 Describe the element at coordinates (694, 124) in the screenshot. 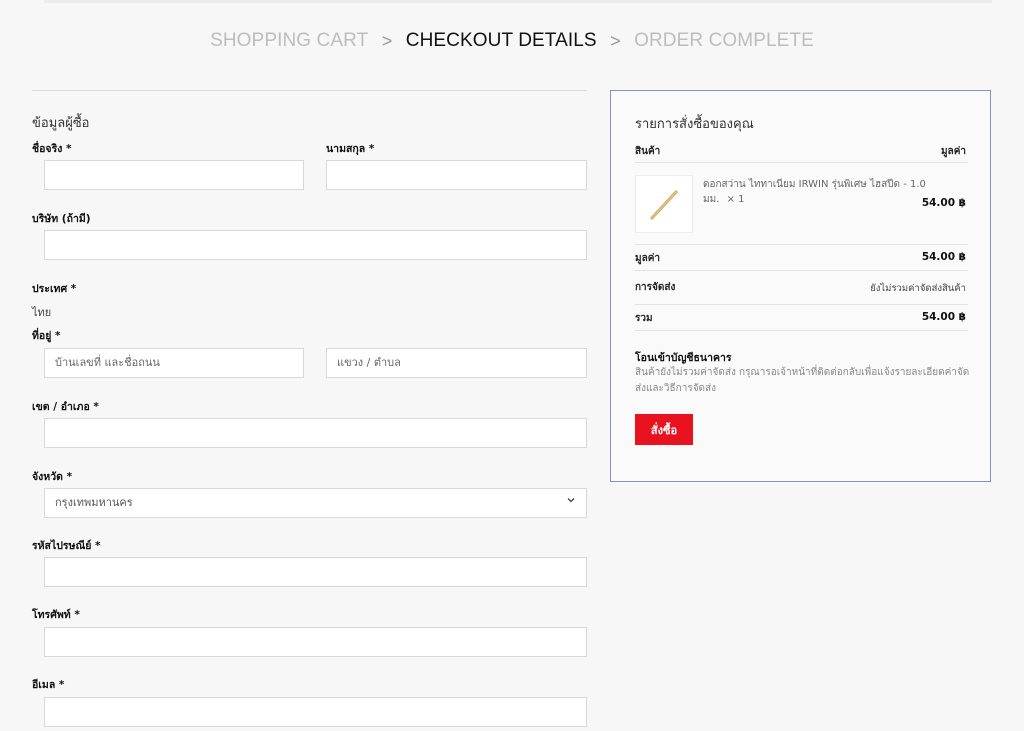

I see `summary-title: รายการสั่งซื้อของคุณ` at that location.